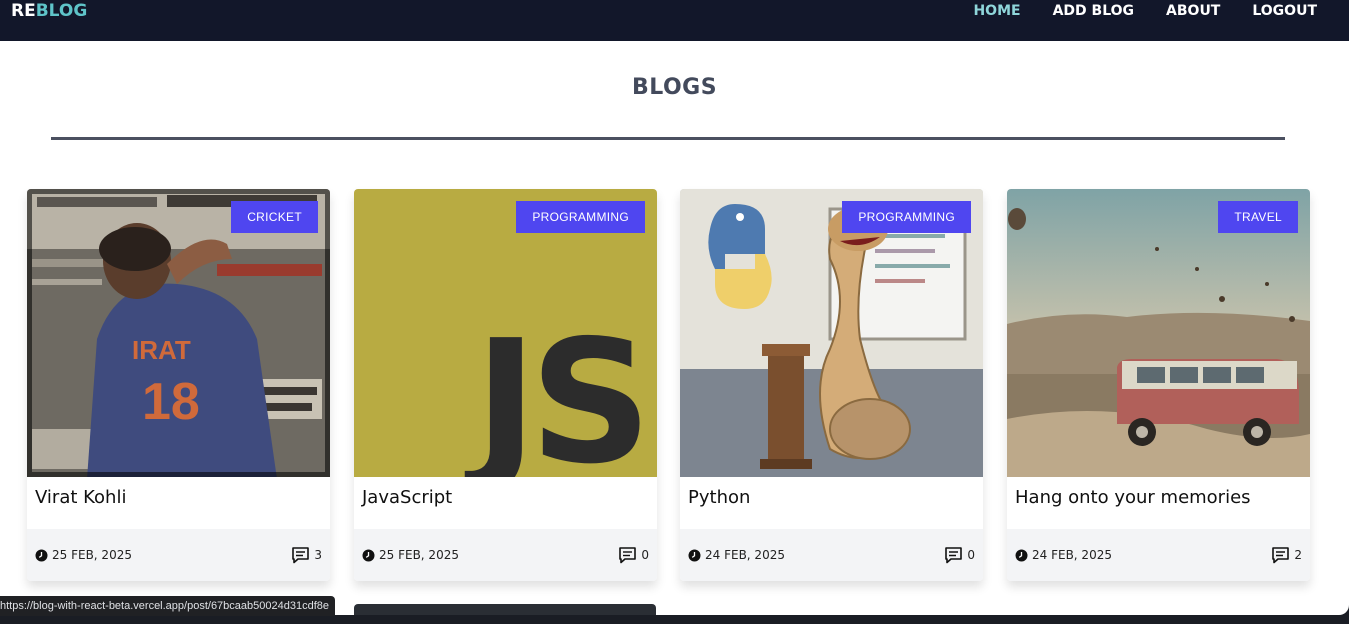  I want to click on comment-count: 3, so click(318, 555).